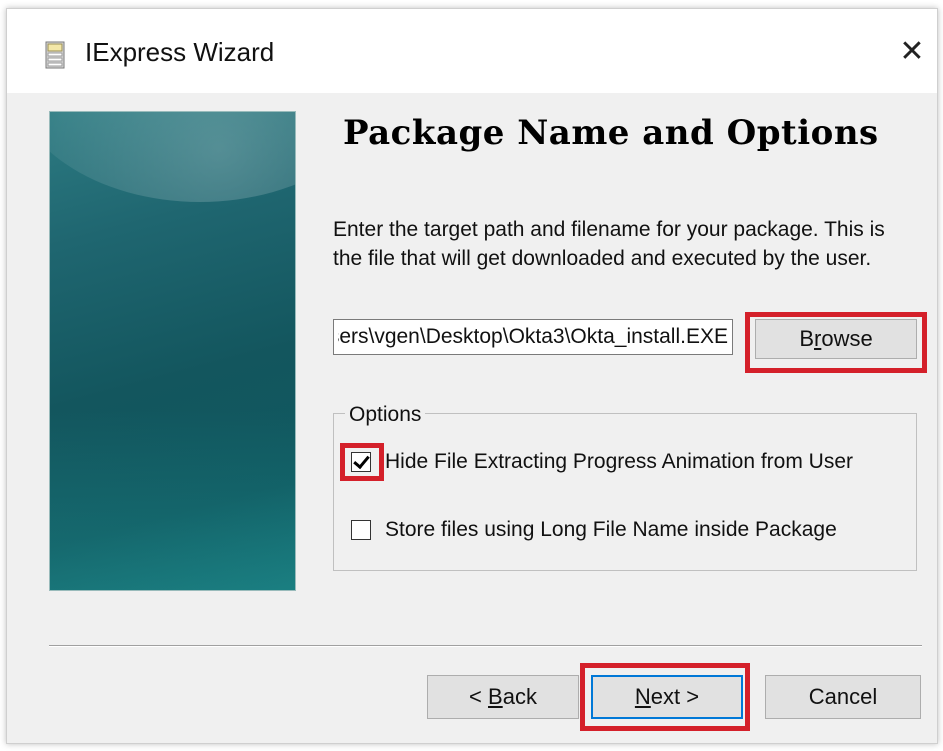  I want to click on banner-glow, so click(172, 500).